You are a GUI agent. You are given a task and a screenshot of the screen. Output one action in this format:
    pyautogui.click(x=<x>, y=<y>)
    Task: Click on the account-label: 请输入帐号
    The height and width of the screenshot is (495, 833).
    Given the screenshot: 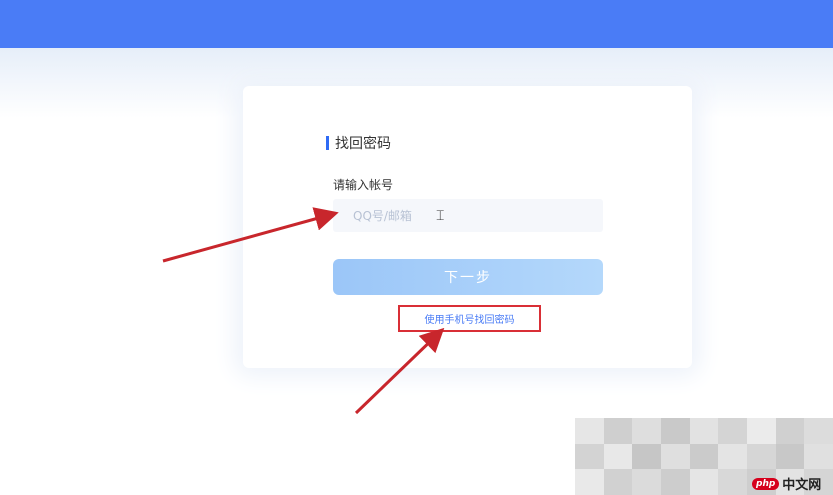 What is the action you would take?
    pyautogui.click(x=363, y=185)
    